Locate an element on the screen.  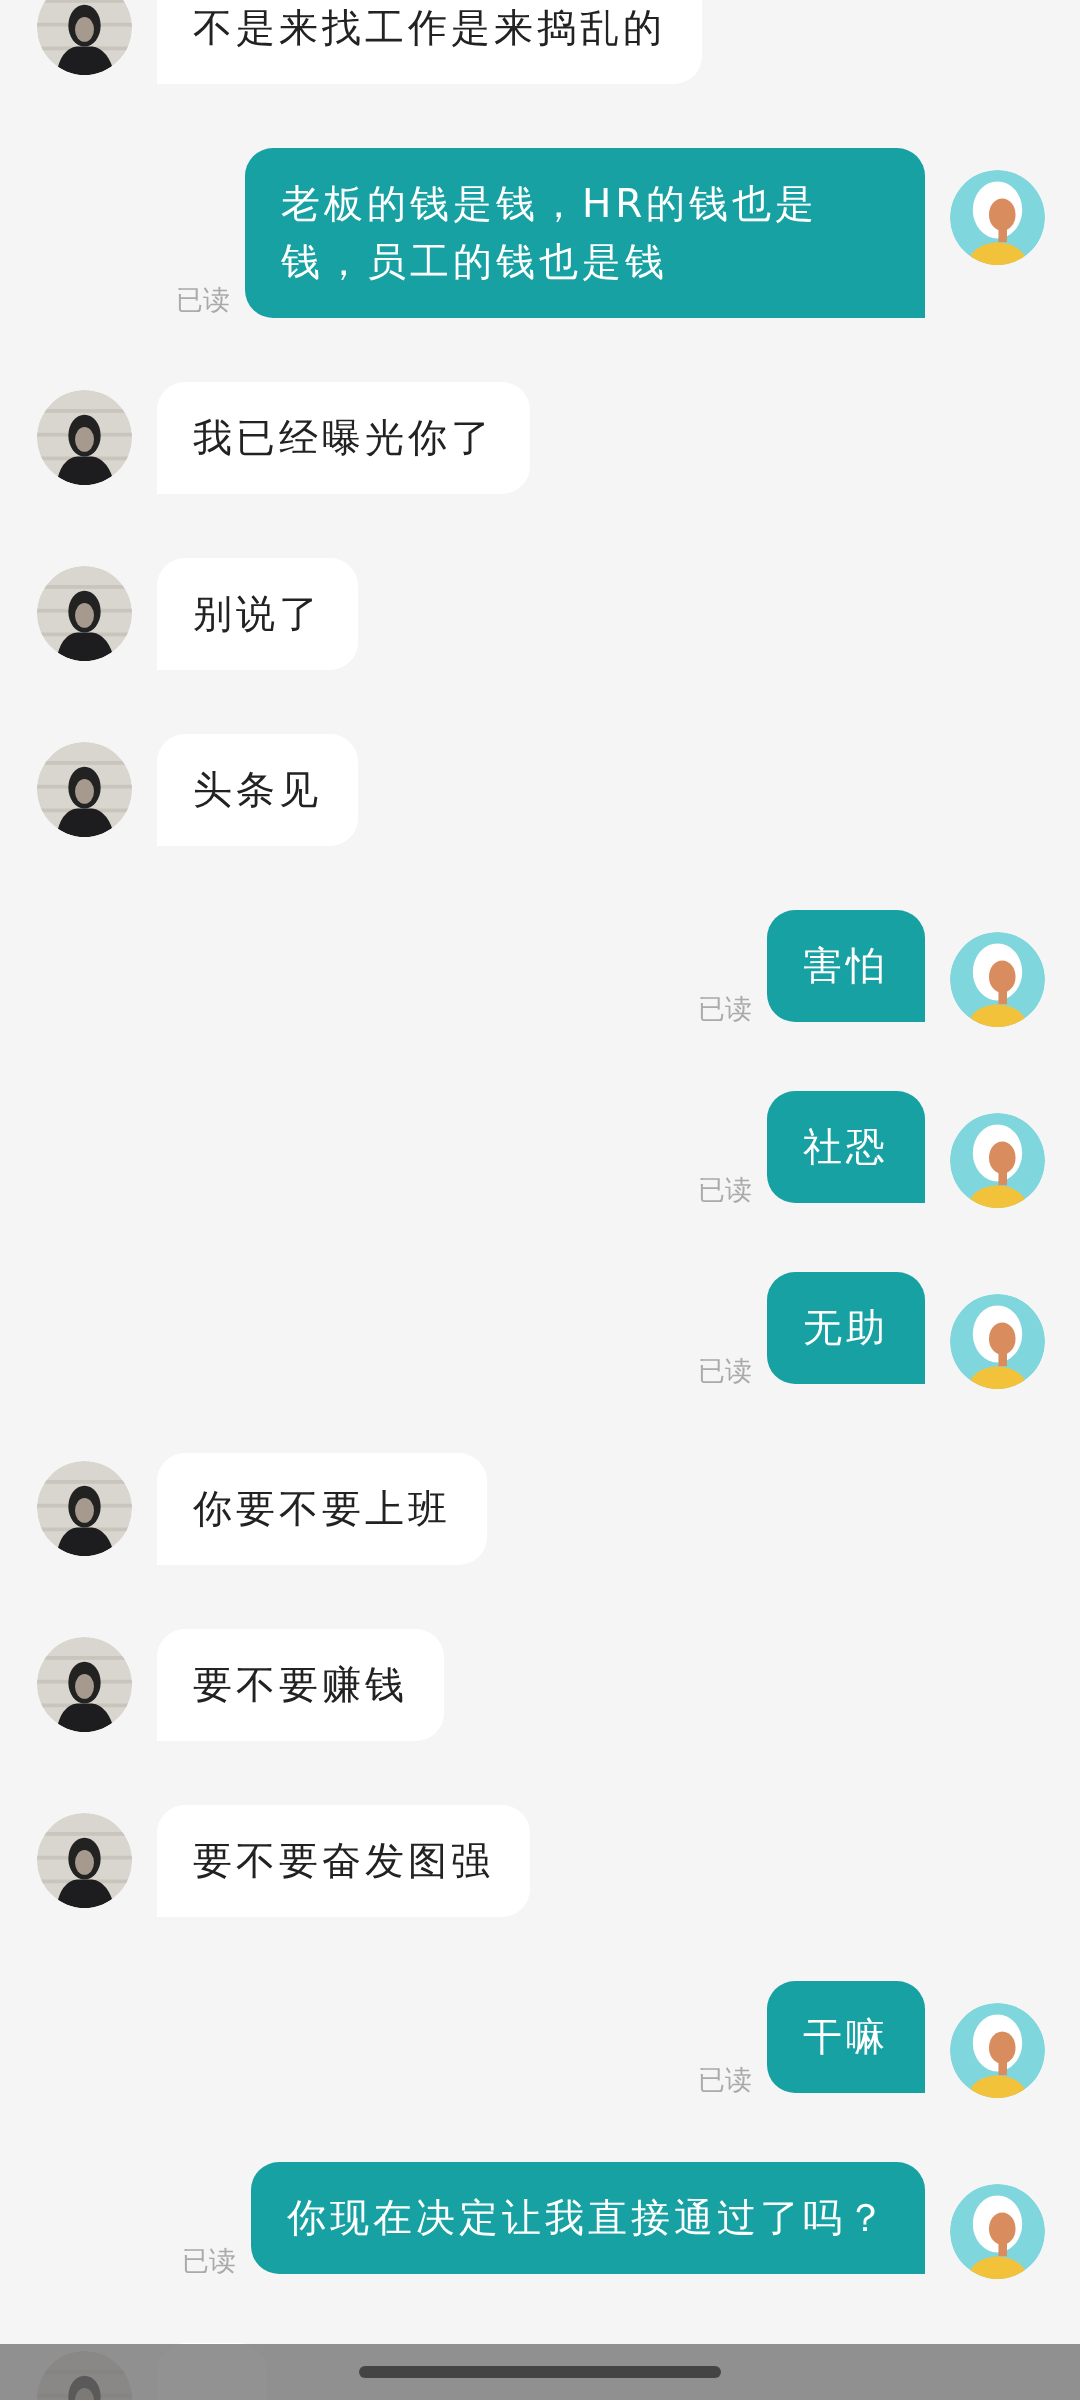
message-bubble: 无助 is located at coordinates (846, 1328).